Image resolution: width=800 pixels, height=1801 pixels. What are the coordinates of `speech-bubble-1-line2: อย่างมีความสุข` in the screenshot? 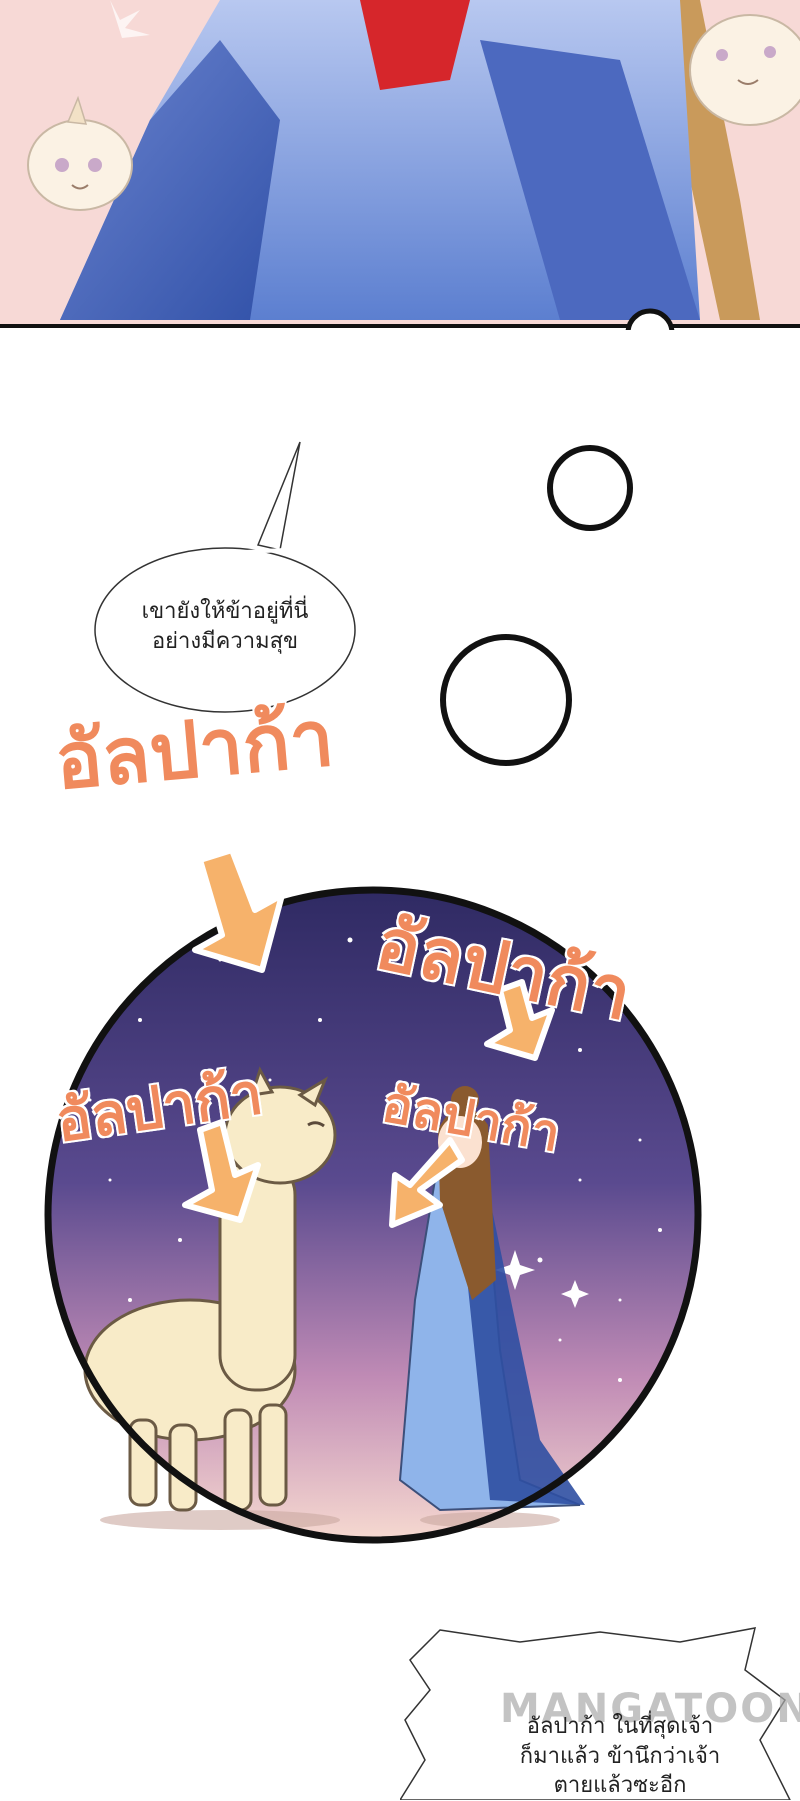 It's located at (225, 641).